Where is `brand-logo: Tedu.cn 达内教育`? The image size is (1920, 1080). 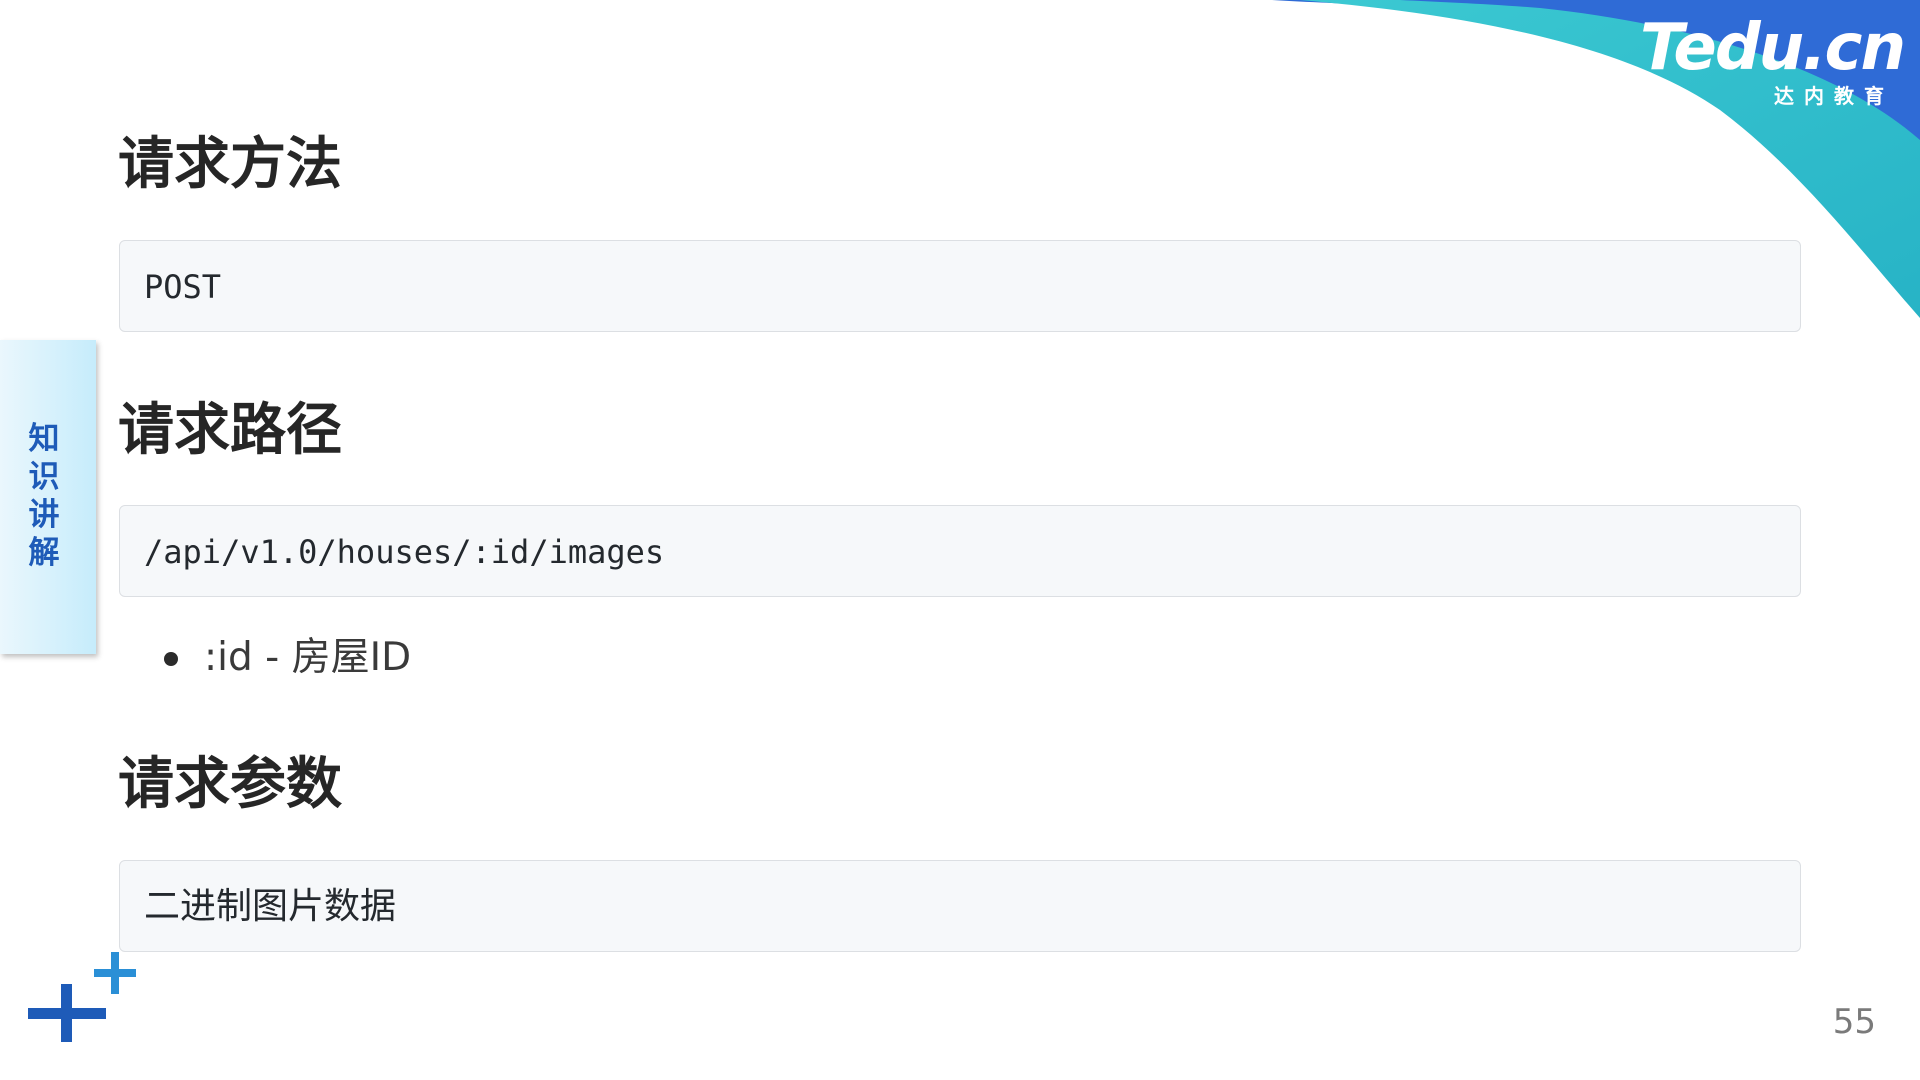 brand-logo: Tedu.cn 达内教育 is located at coordinates (1773, 60).